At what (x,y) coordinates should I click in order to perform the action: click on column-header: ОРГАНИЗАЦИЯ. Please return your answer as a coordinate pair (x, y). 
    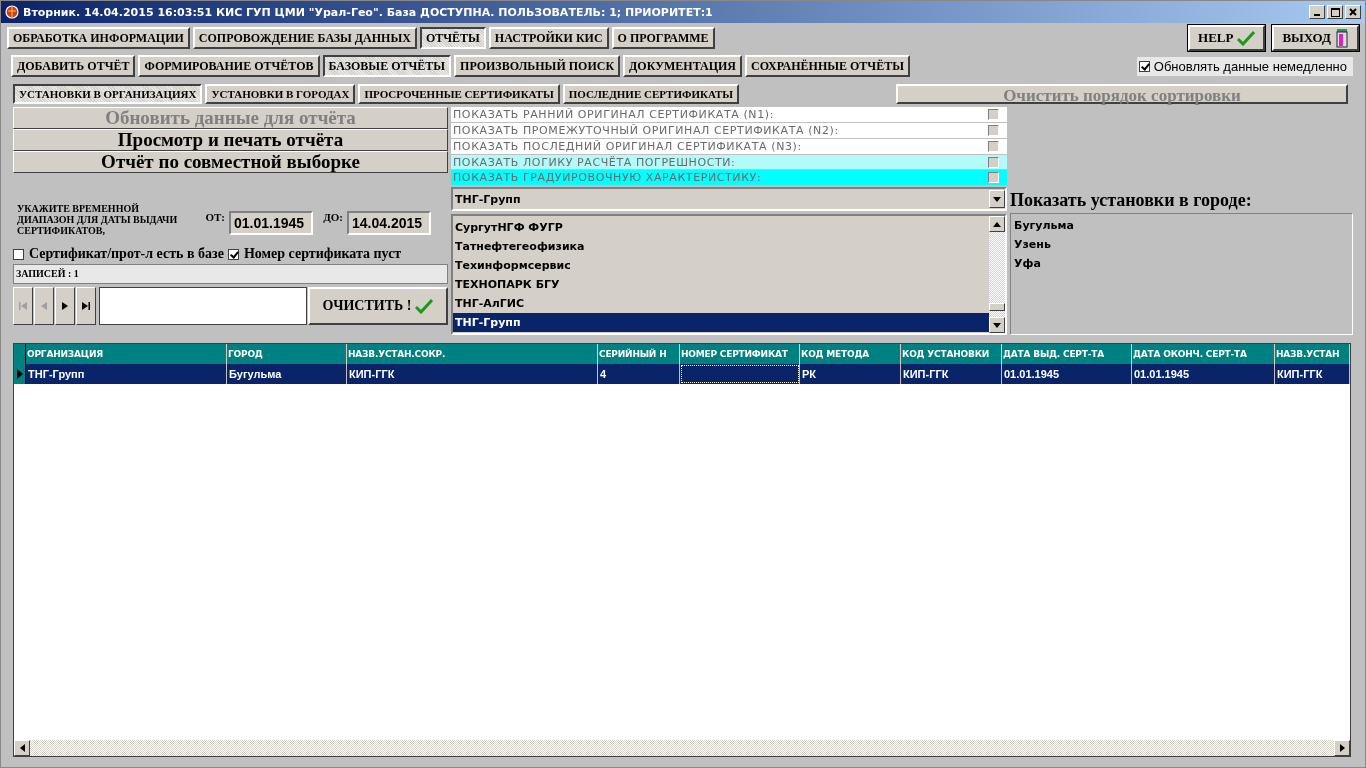
    Looking at the image, I should click on (126, 354).